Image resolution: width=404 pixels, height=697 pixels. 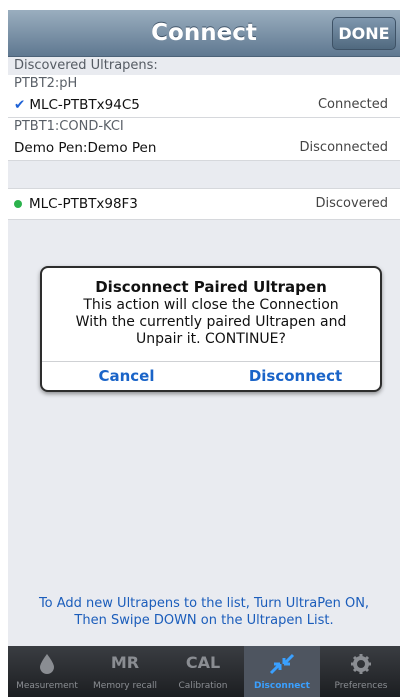 I want to click on alert-title: Disconnect Paired Ultrapen, so click(x=211, y=287).